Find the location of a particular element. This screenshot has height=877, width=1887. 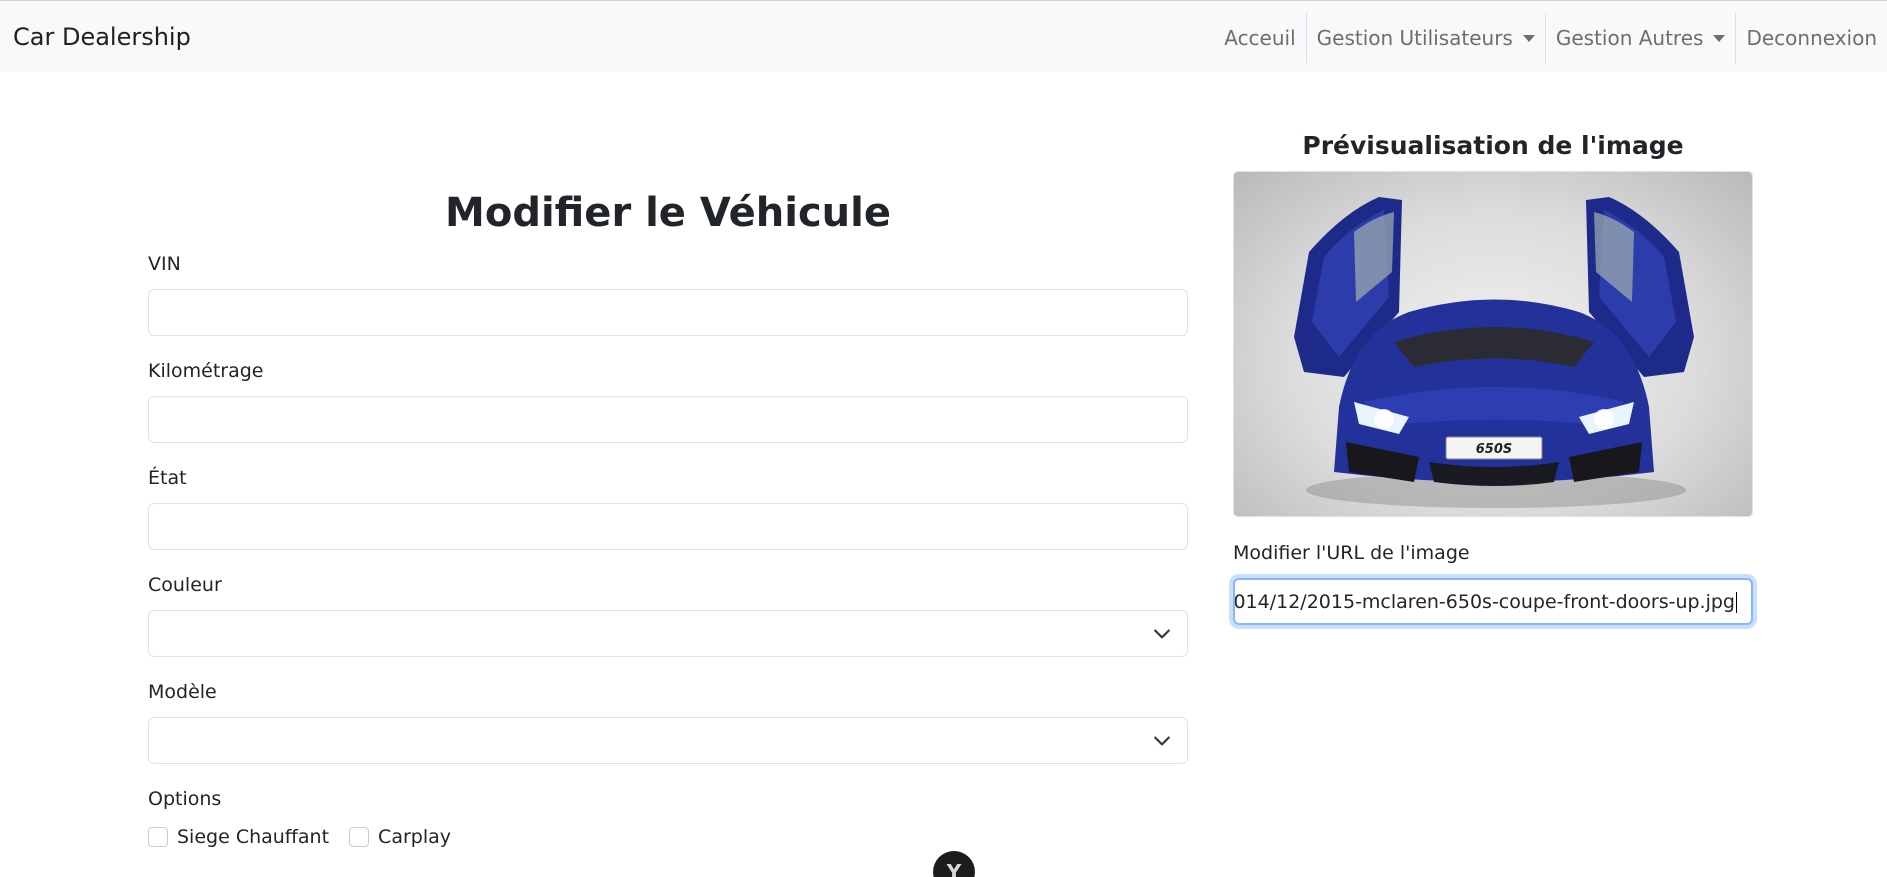

floating-badge: Y is located at coordinates (954, 864).